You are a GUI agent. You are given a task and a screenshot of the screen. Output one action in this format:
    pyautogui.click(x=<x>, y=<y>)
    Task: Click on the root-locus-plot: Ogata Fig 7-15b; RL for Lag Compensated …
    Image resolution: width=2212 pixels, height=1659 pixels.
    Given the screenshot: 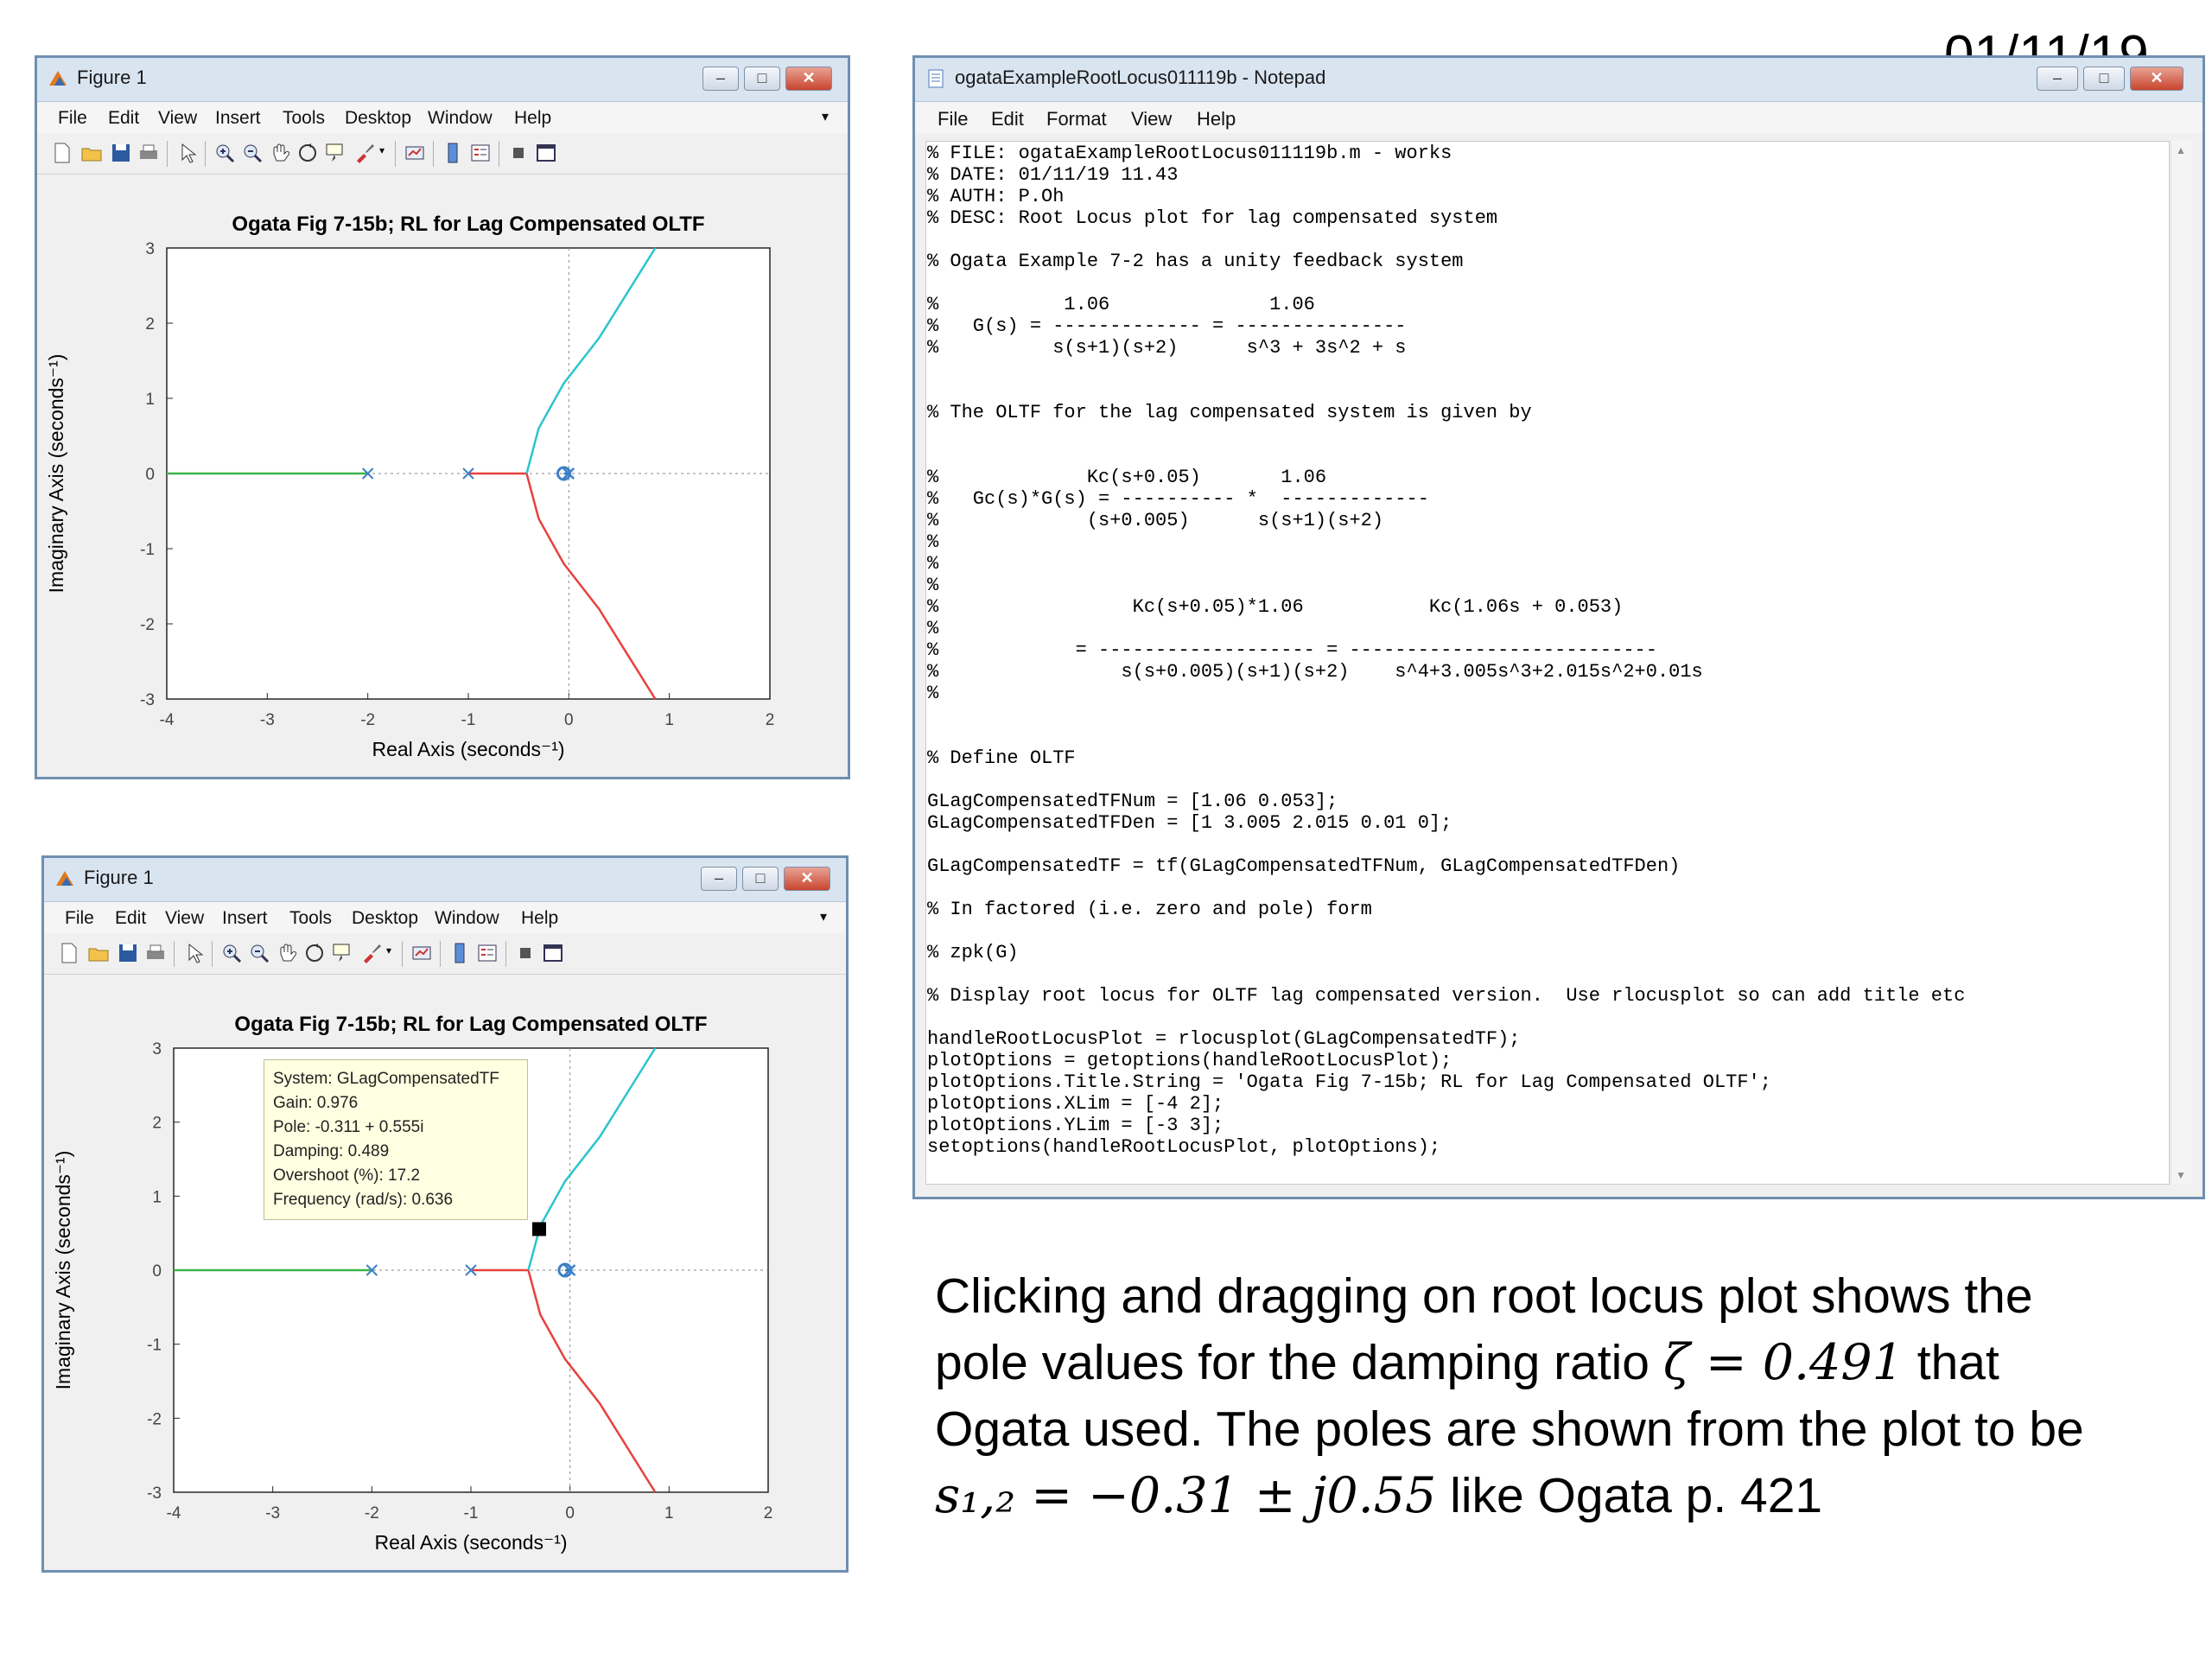 What is the action you would take?
    pyautogui.click(x=442, y=476)
    